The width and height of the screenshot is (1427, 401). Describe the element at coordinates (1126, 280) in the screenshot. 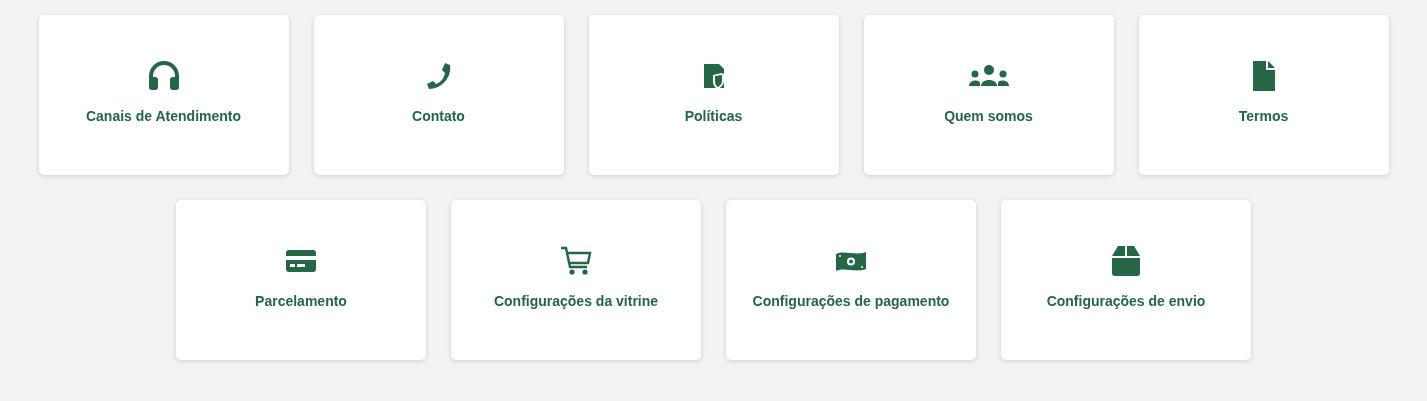

I see `menu-card: Configurações de envio` at that location.